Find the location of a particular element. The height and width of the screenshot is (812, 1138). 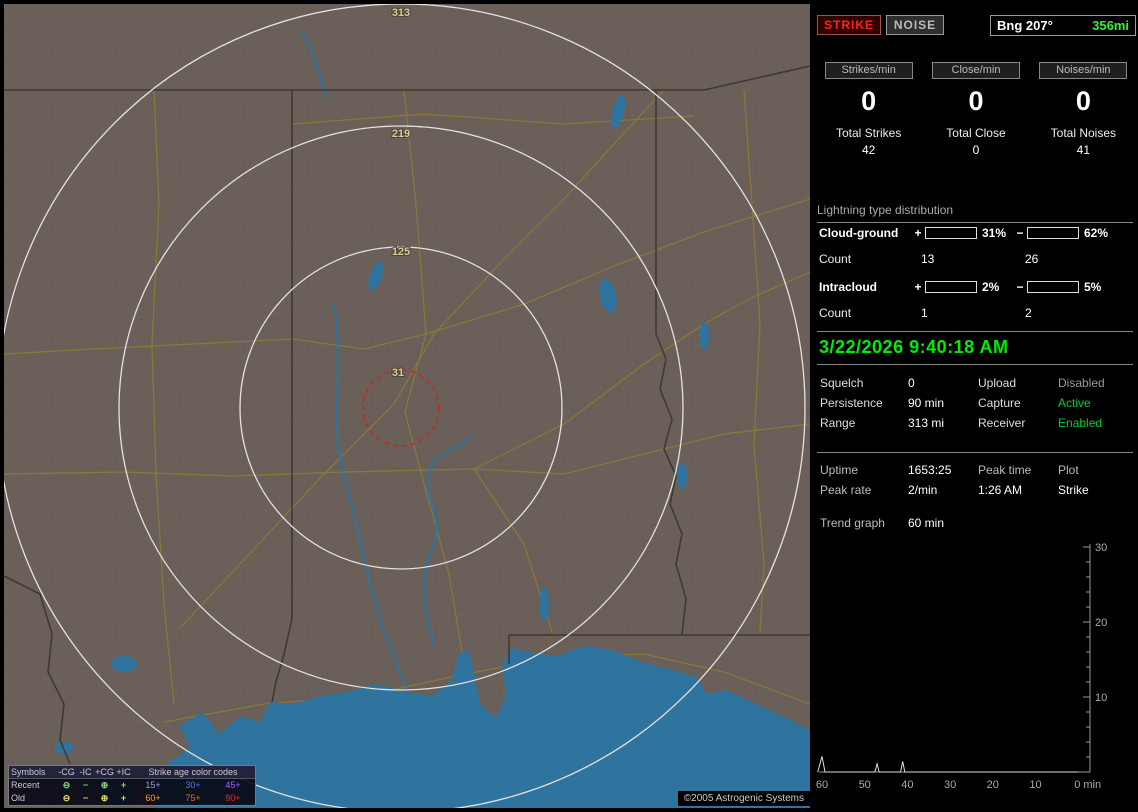

peak-time-value: 1:26 AM is located at coordinates (1000, 490).